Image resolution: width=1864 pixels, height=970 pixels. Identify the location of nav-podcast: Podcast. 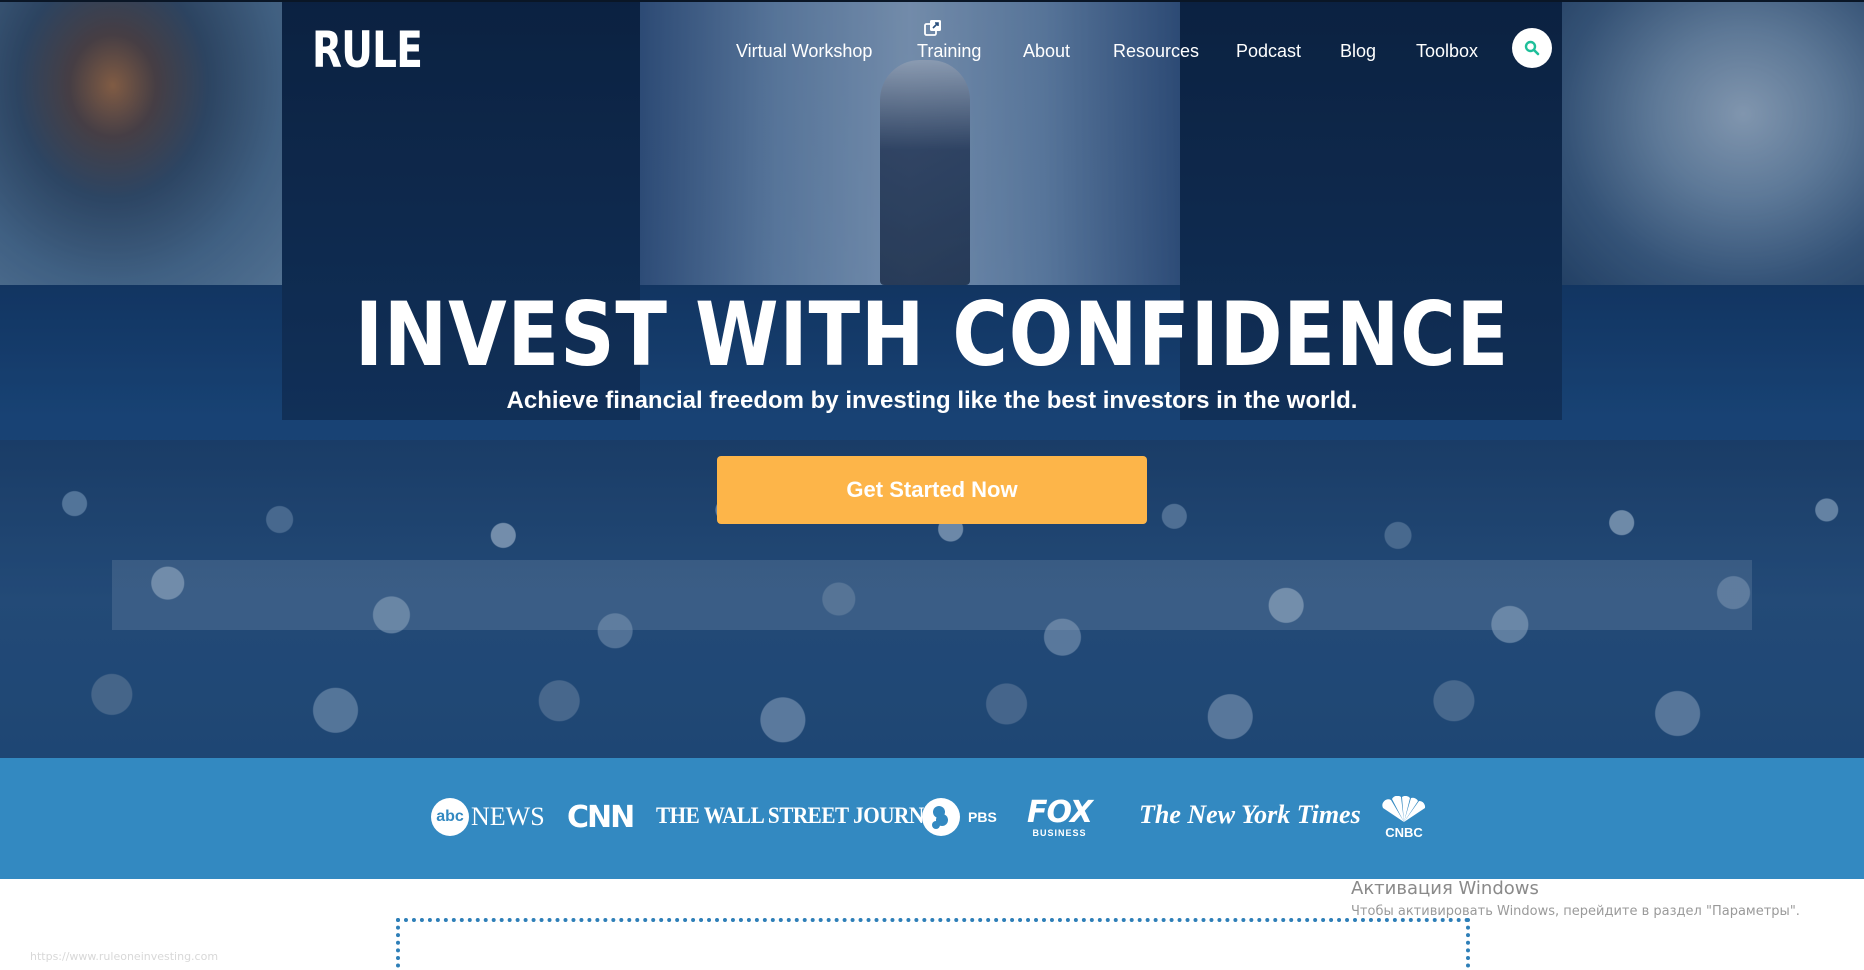
(1268, 51).